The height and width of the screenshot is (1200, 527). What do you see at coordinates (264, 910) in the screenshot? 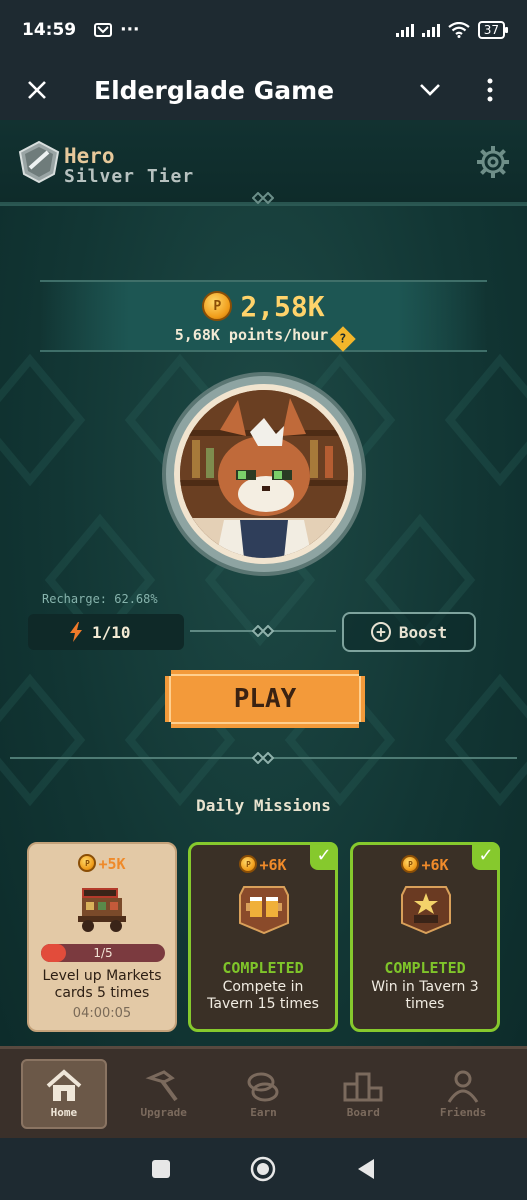
I see `tavern-mugs-icon` at bounding box center [264, 910].